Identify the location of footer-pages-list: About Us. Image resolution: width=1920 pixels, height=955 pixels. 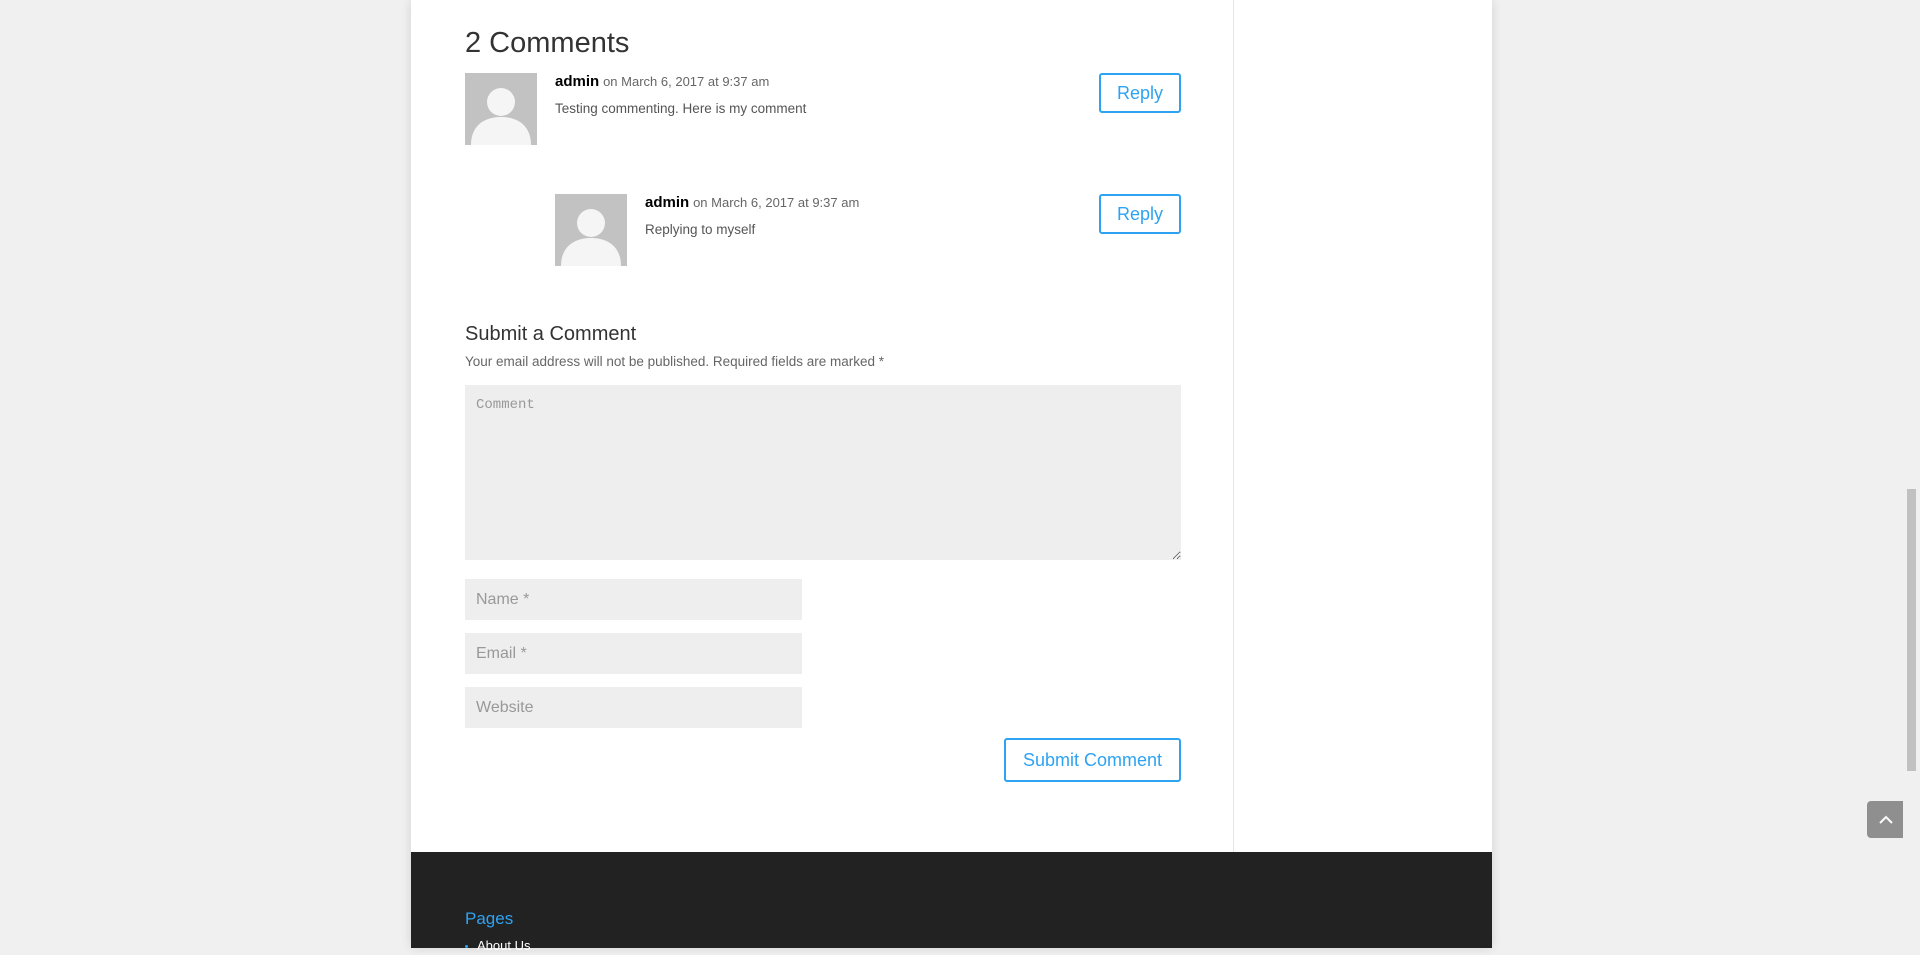
(497, 946).